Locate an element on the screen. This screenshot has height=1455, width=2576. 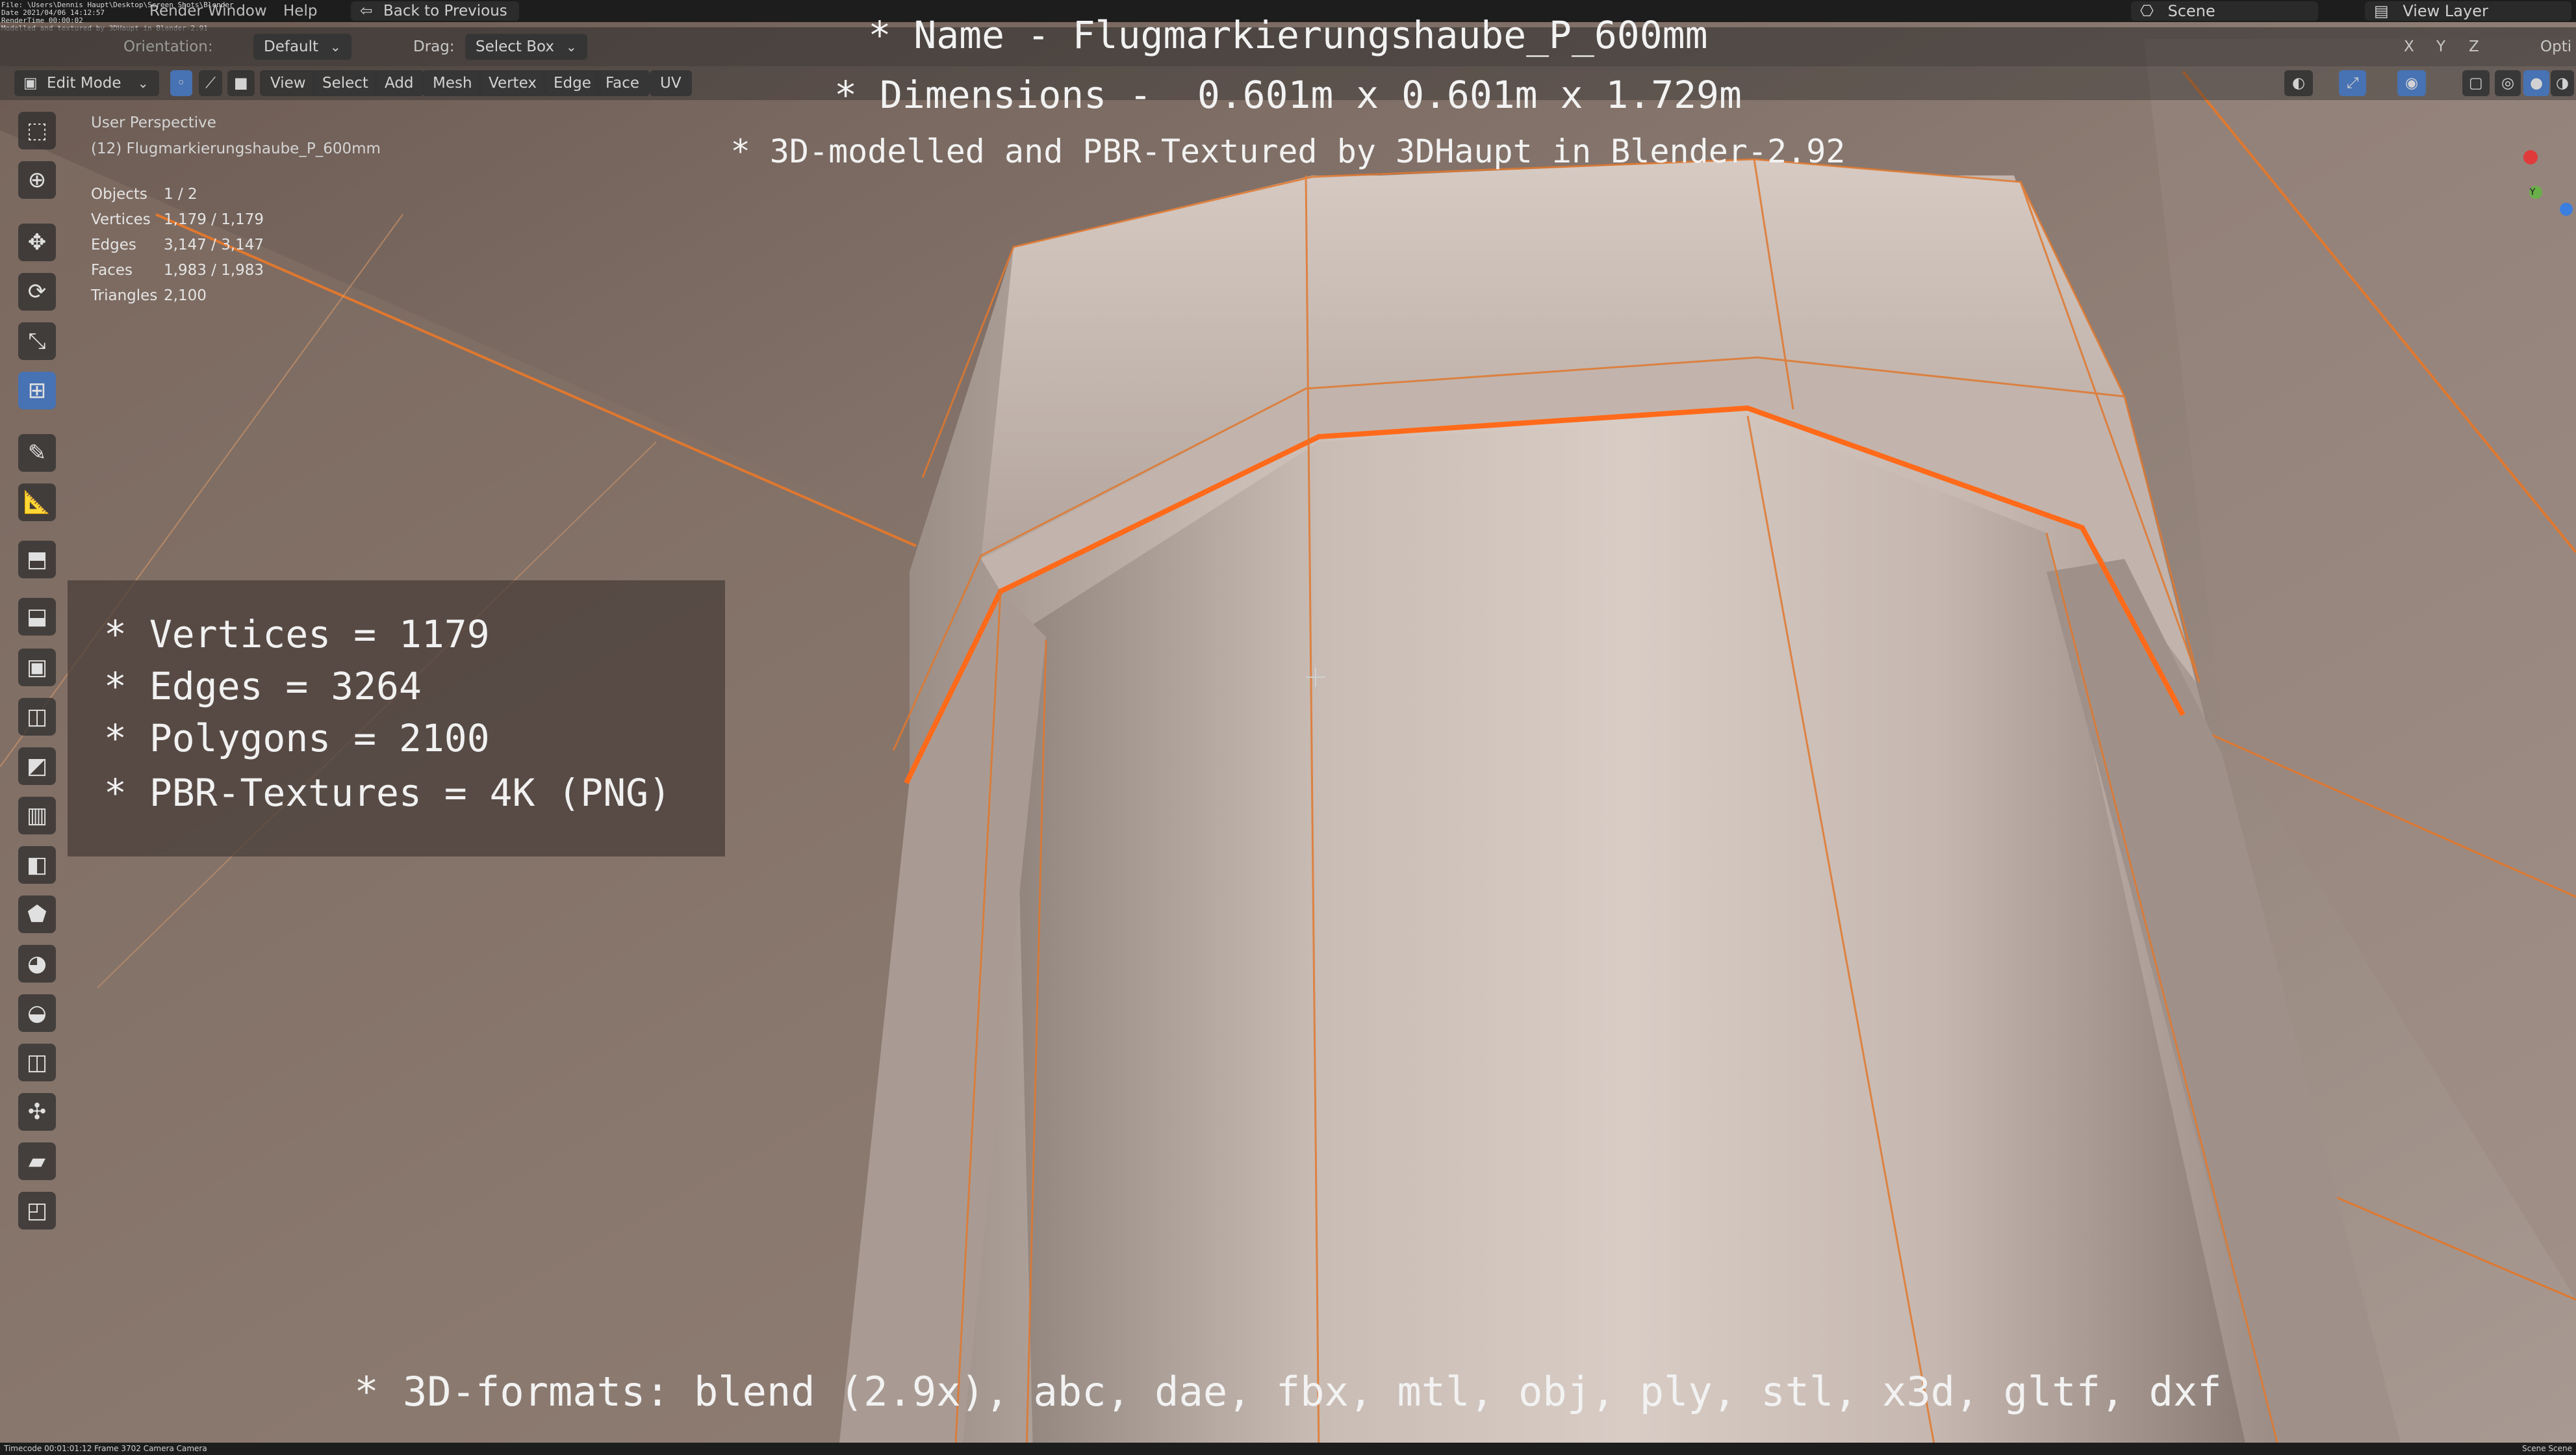
poly-build-tool-icon: ⬟ is located at coordinates (37, 914).